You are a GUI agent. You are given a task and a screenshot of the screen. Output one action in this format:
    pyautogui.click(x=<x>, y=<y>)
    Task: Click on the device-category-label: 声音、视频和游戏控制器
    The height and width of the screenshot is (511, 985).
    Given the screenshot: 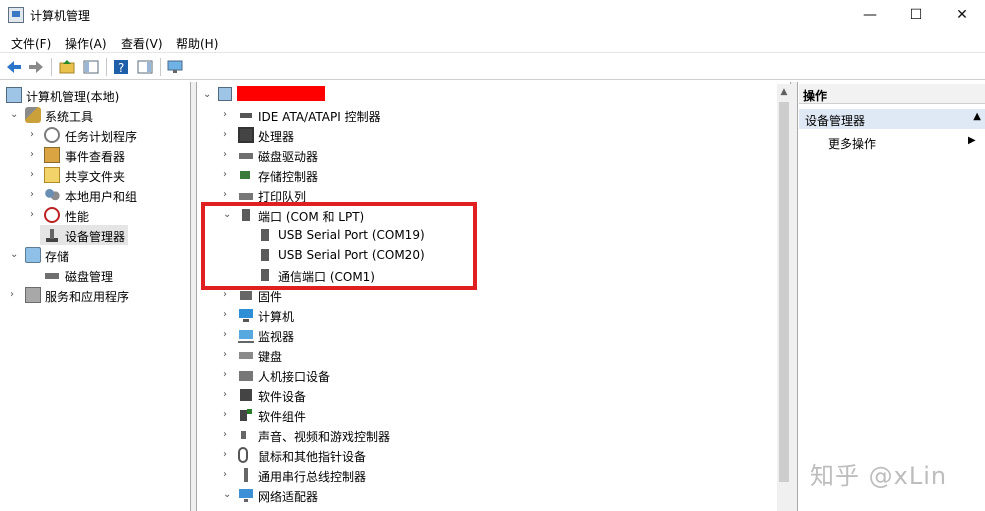 What is the action you would take?
    pyautogui.click(x=324, y=437)
    